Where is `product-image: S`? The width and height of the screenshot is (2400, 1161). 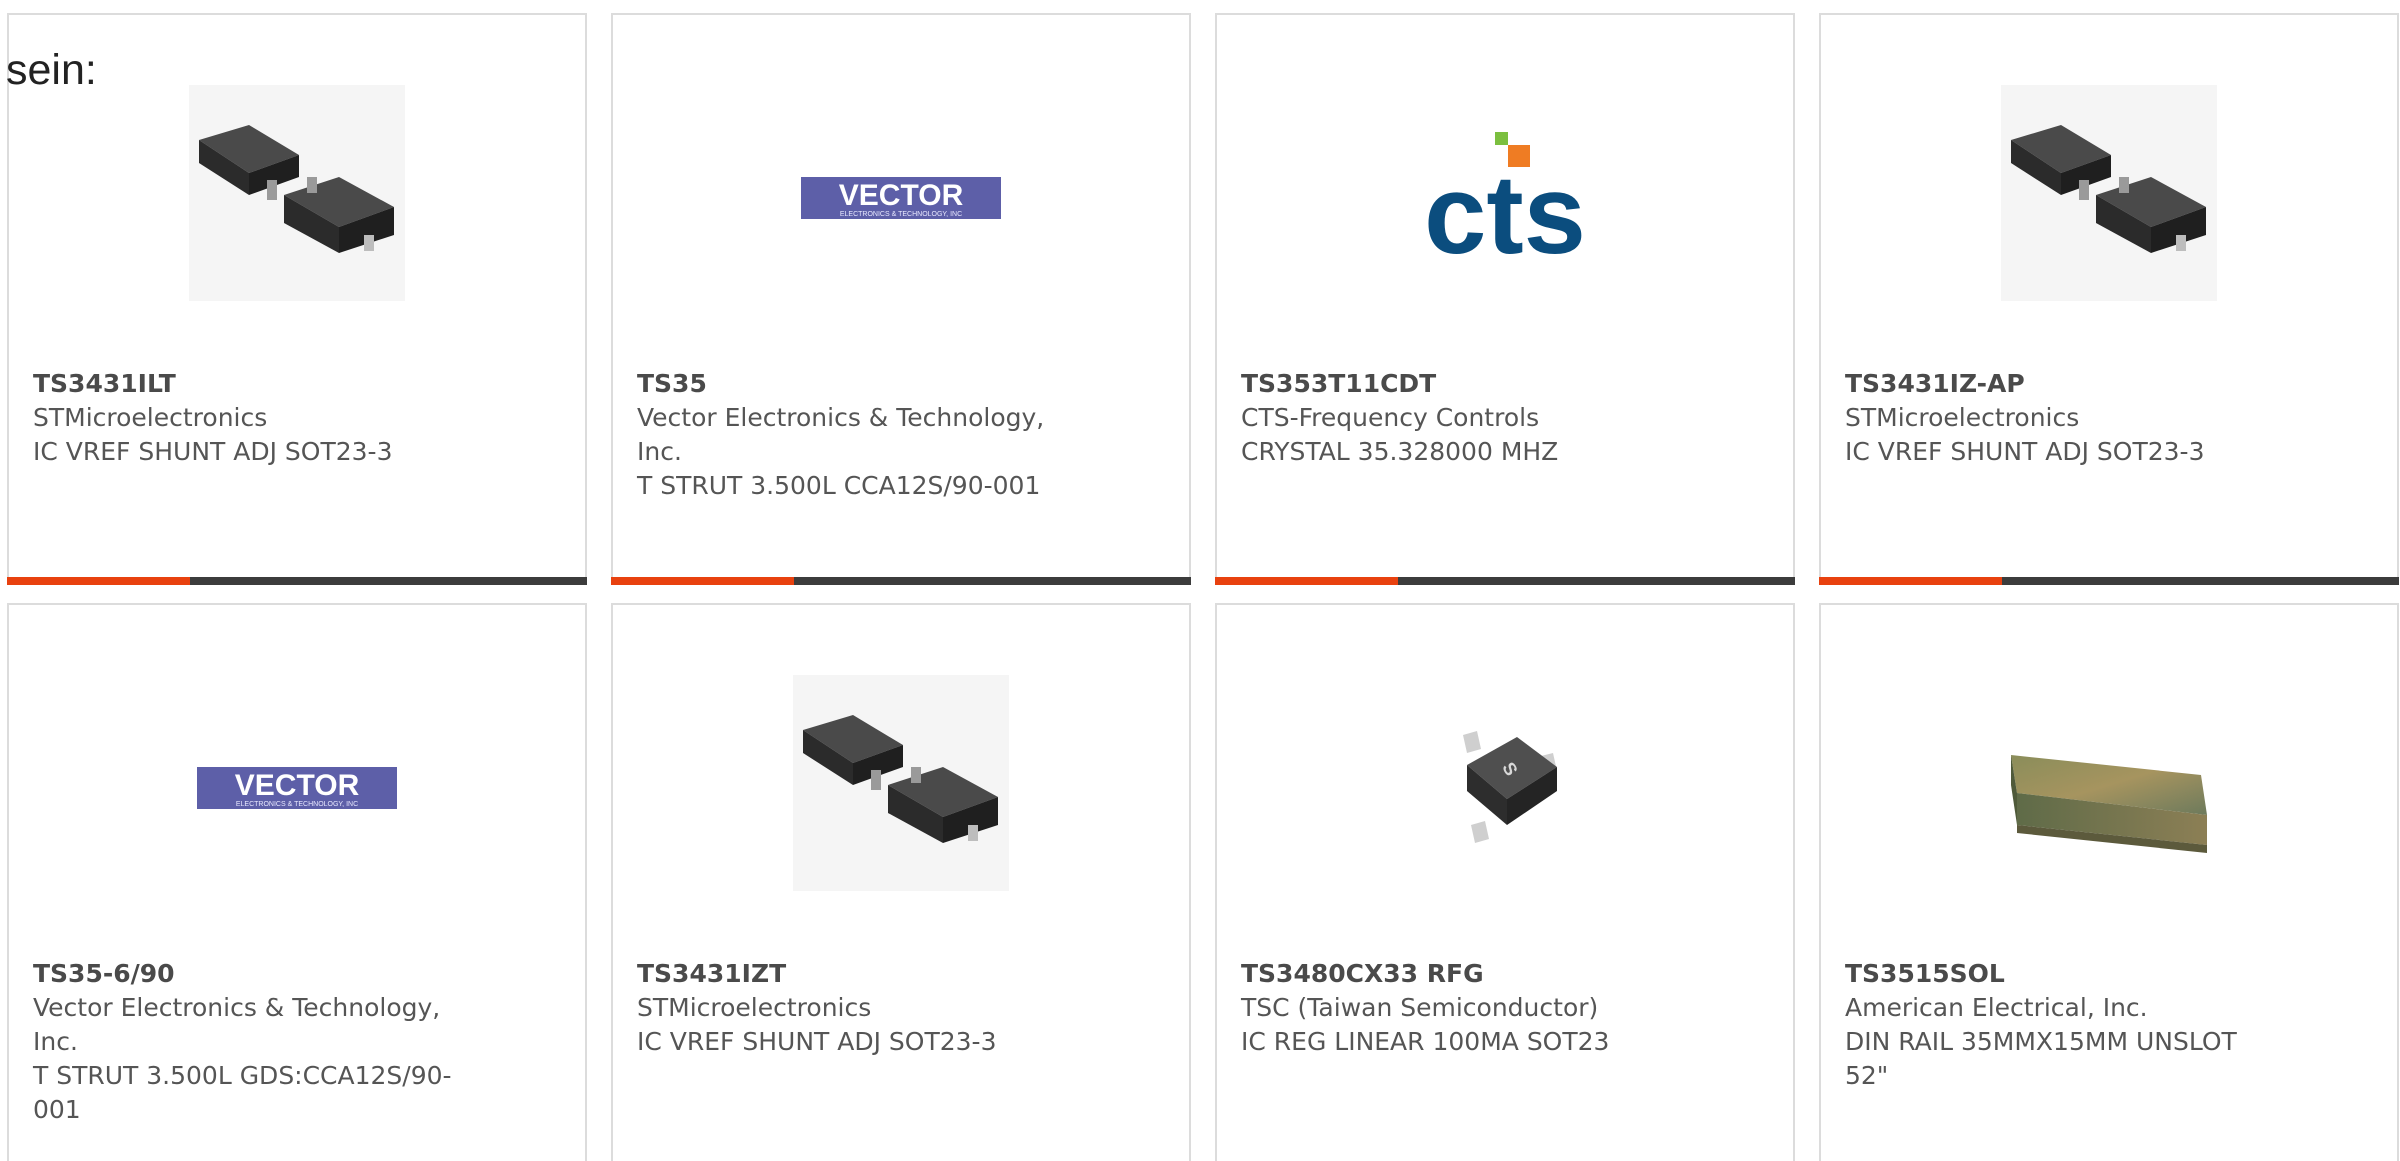 product-image: S is located at coordinates (1505, 783).